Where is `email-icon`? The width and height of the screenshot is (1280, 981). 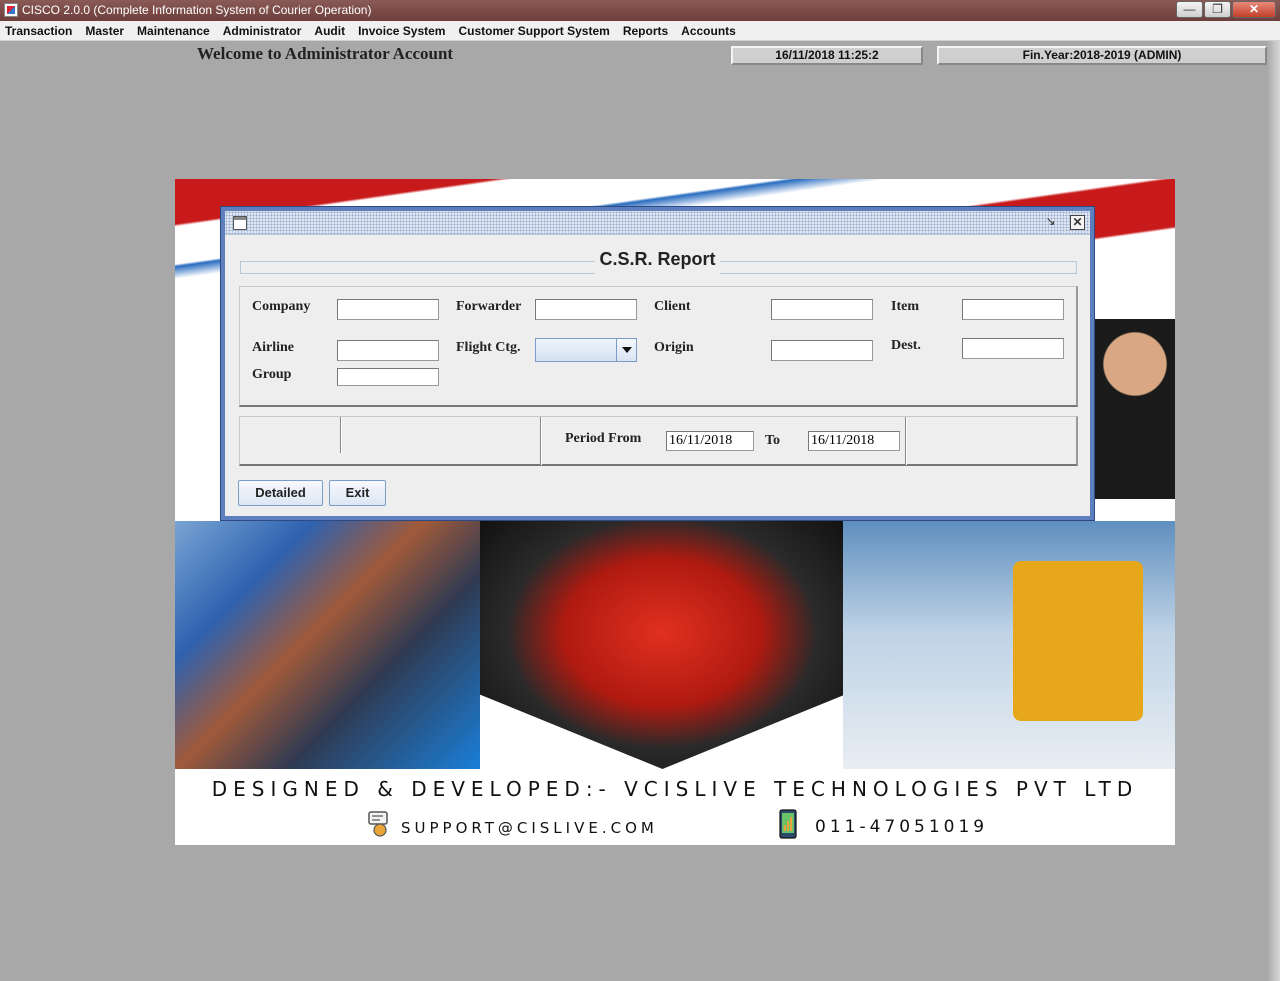
email-icon is located at coordinates (378, 824).